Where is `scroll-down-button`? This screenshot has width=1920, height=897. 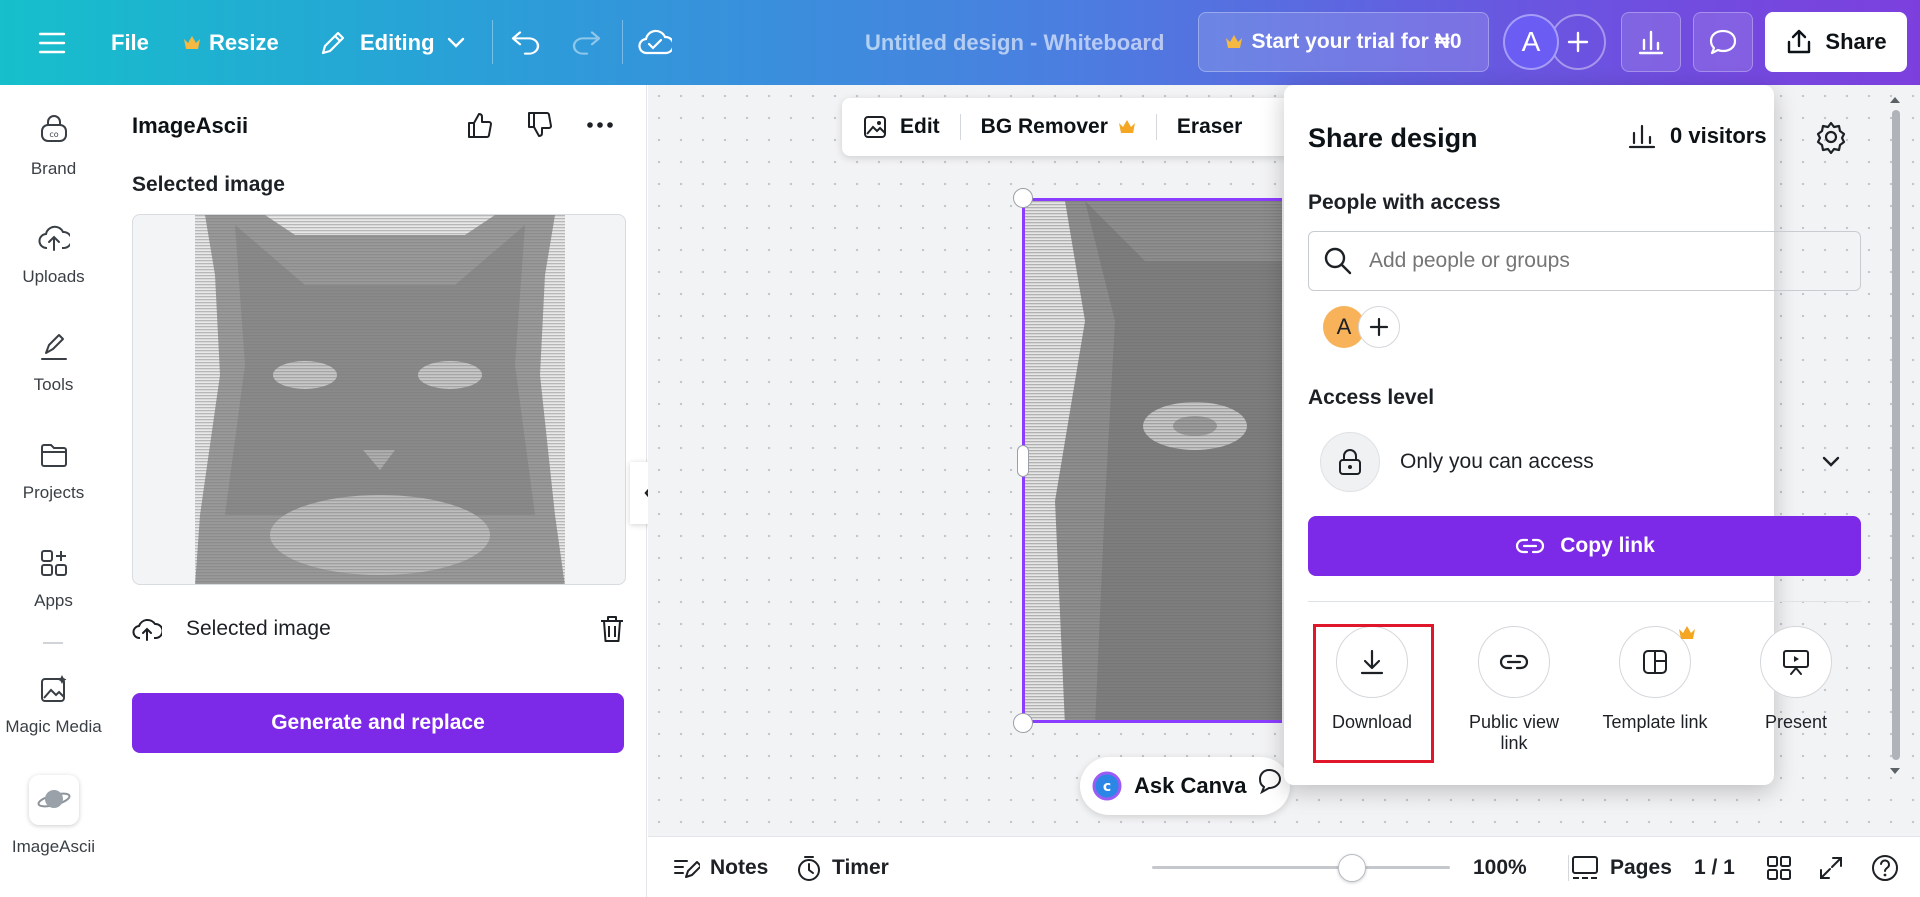
scroll-down-button is located at coordinates (1895, 771).